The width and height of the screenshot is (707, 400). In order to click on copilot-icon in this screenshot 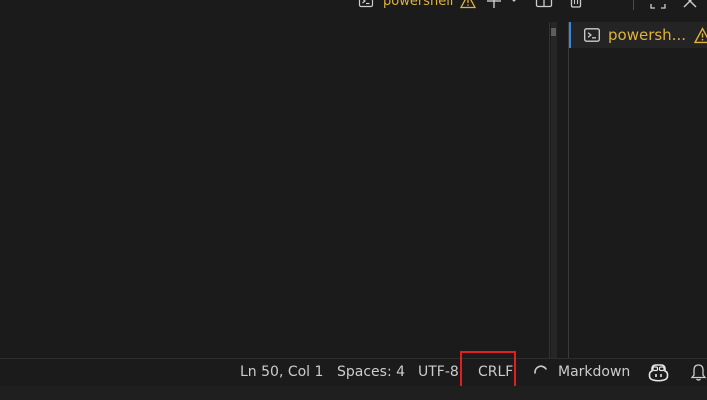, I will do `click(658, 372)`.